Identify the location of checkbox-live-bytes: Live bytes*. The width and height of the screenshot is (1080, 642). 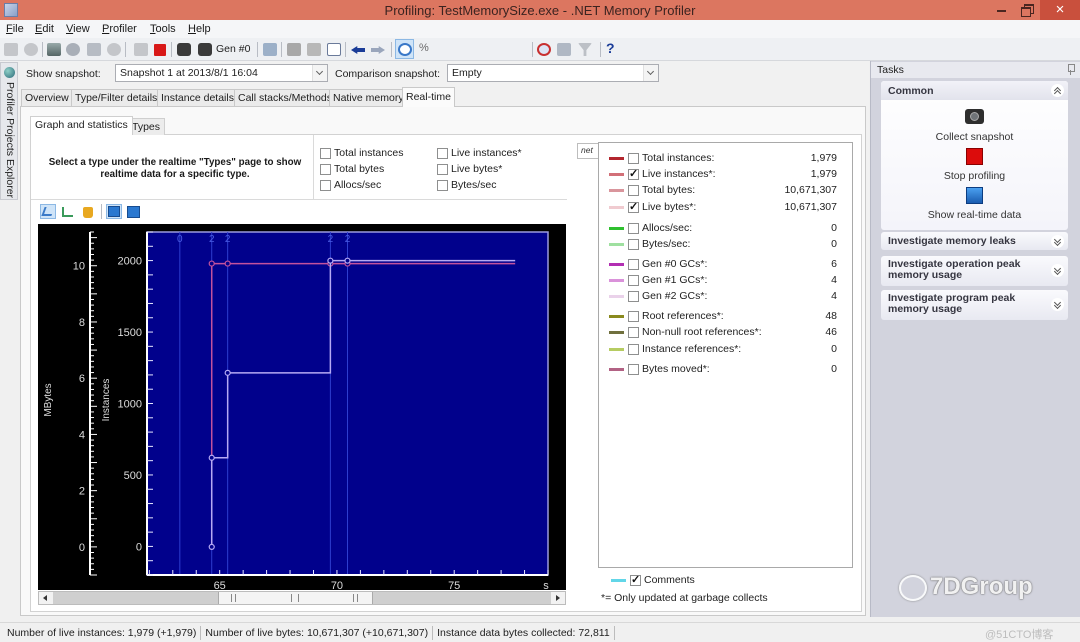
(495, 169).